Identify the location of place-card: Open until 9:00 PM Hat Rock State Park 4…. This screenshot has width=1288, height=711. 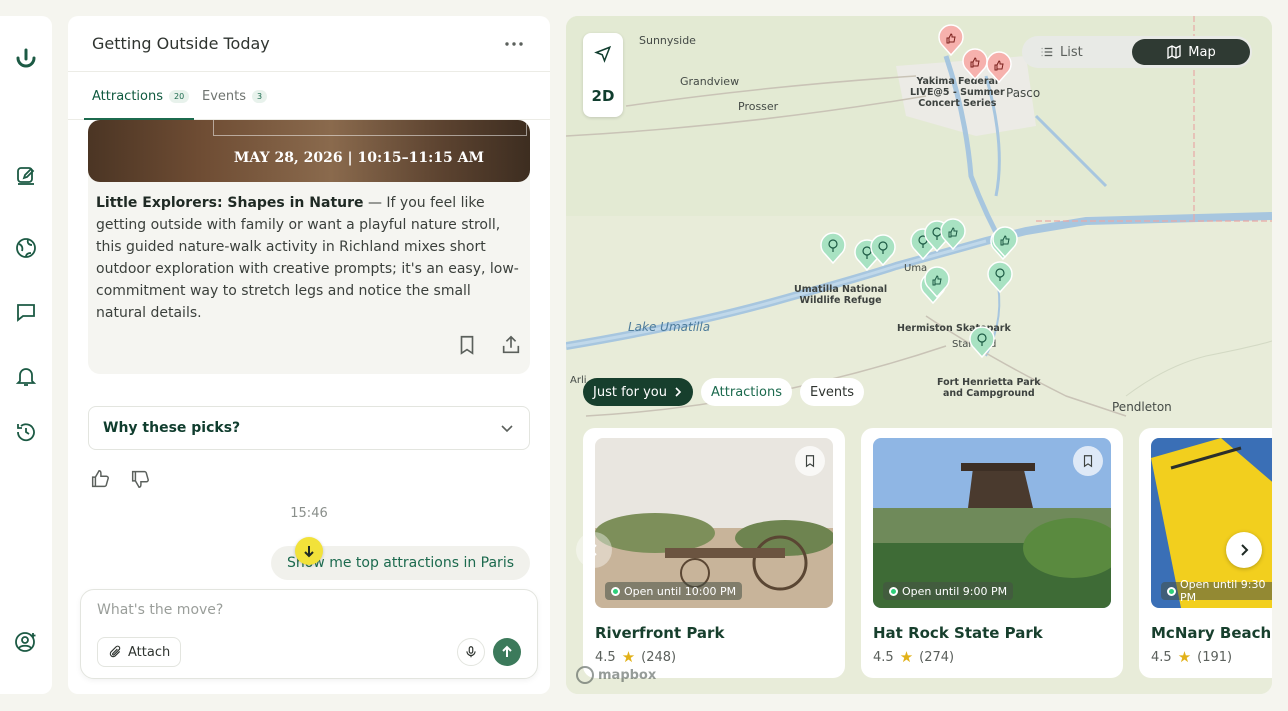
(992, 553).